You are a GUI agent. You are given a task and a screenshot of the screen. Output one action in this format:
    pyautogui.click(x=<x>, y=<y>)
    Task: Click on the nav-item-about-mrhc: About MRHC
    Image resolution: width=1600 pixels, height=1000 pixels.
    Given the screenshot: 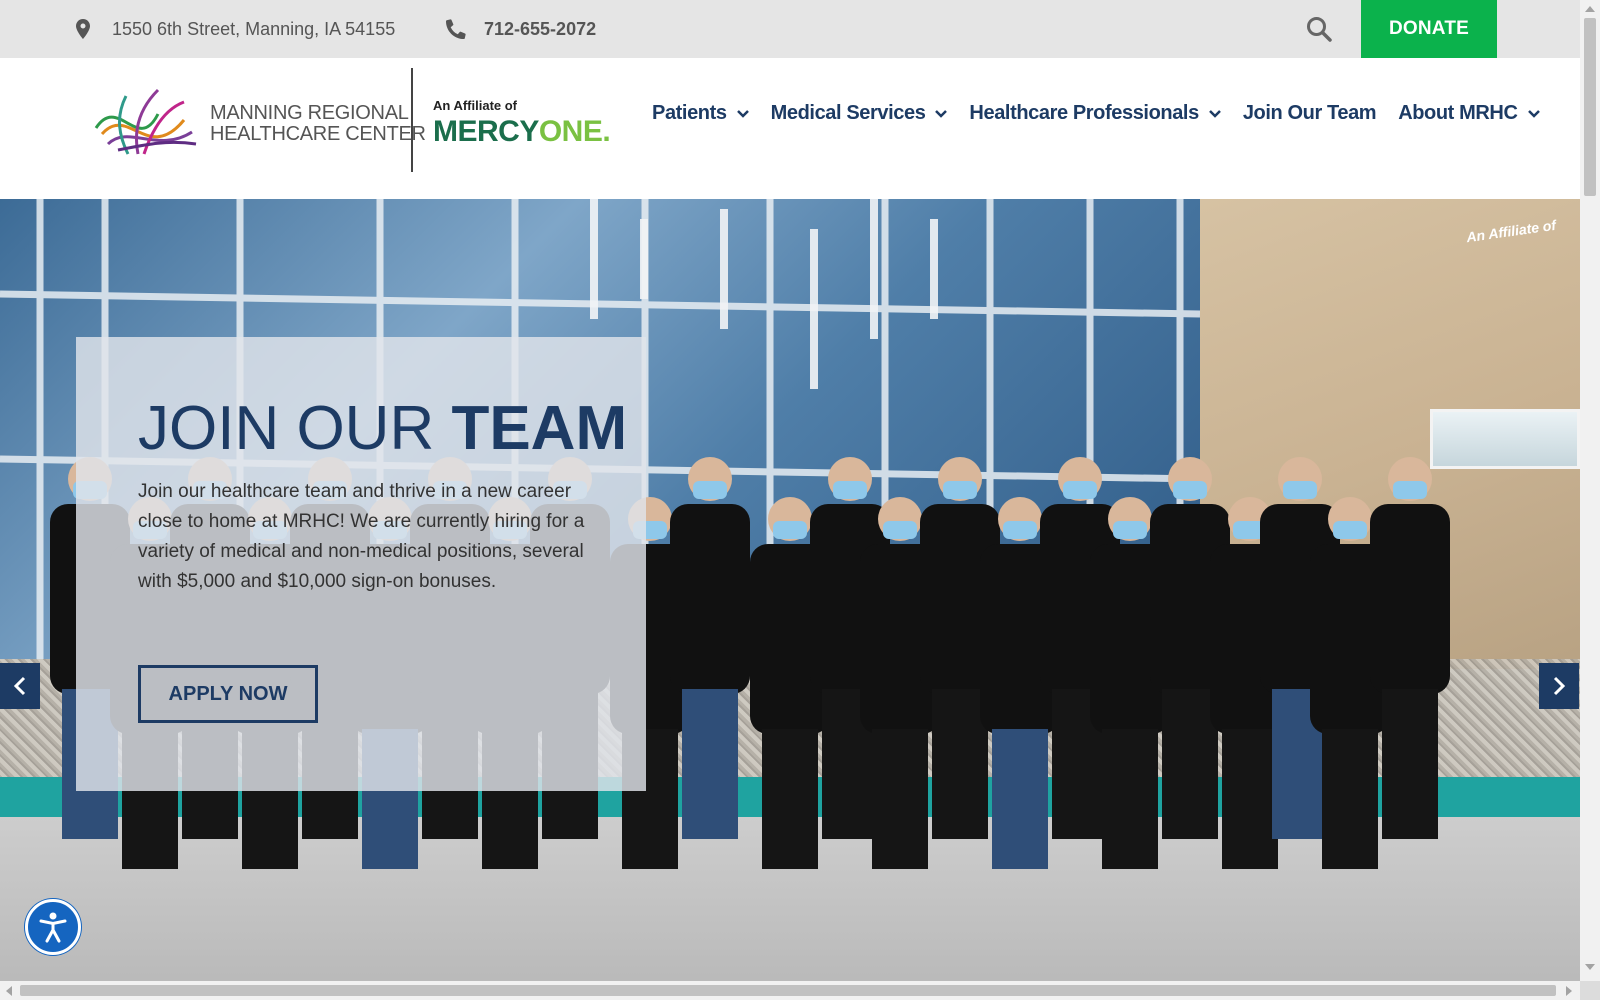 What is the action you would take?
    pyautogui.click(x=1469, y=113)
    